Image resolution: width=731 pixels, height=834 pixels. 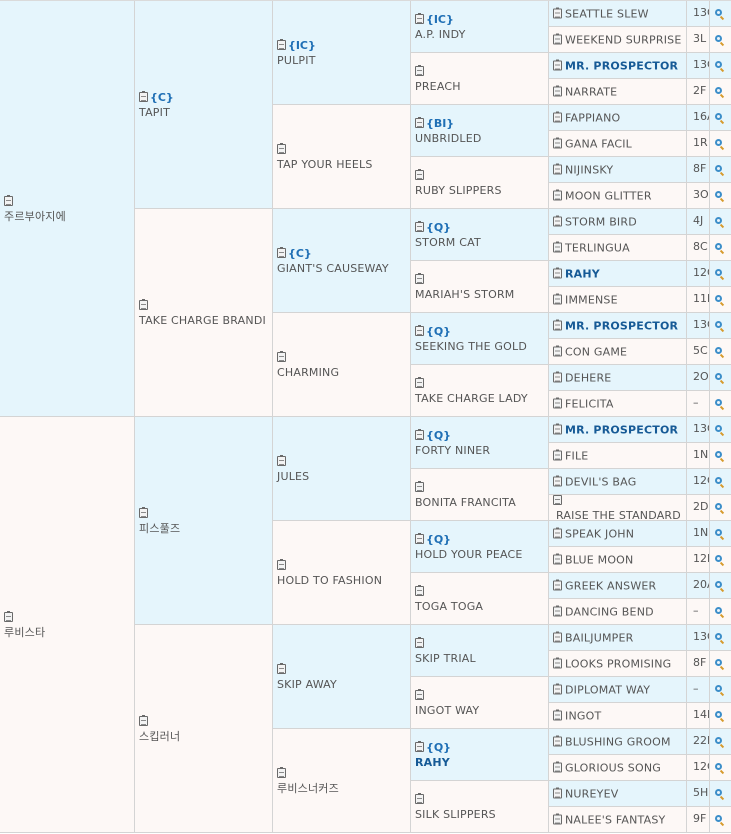 What do you see at coordinates (342, 573) in the screenshot?
I see `horse-cell-gen3: HOLD TO FASHION` at bounding box center [342, 573].